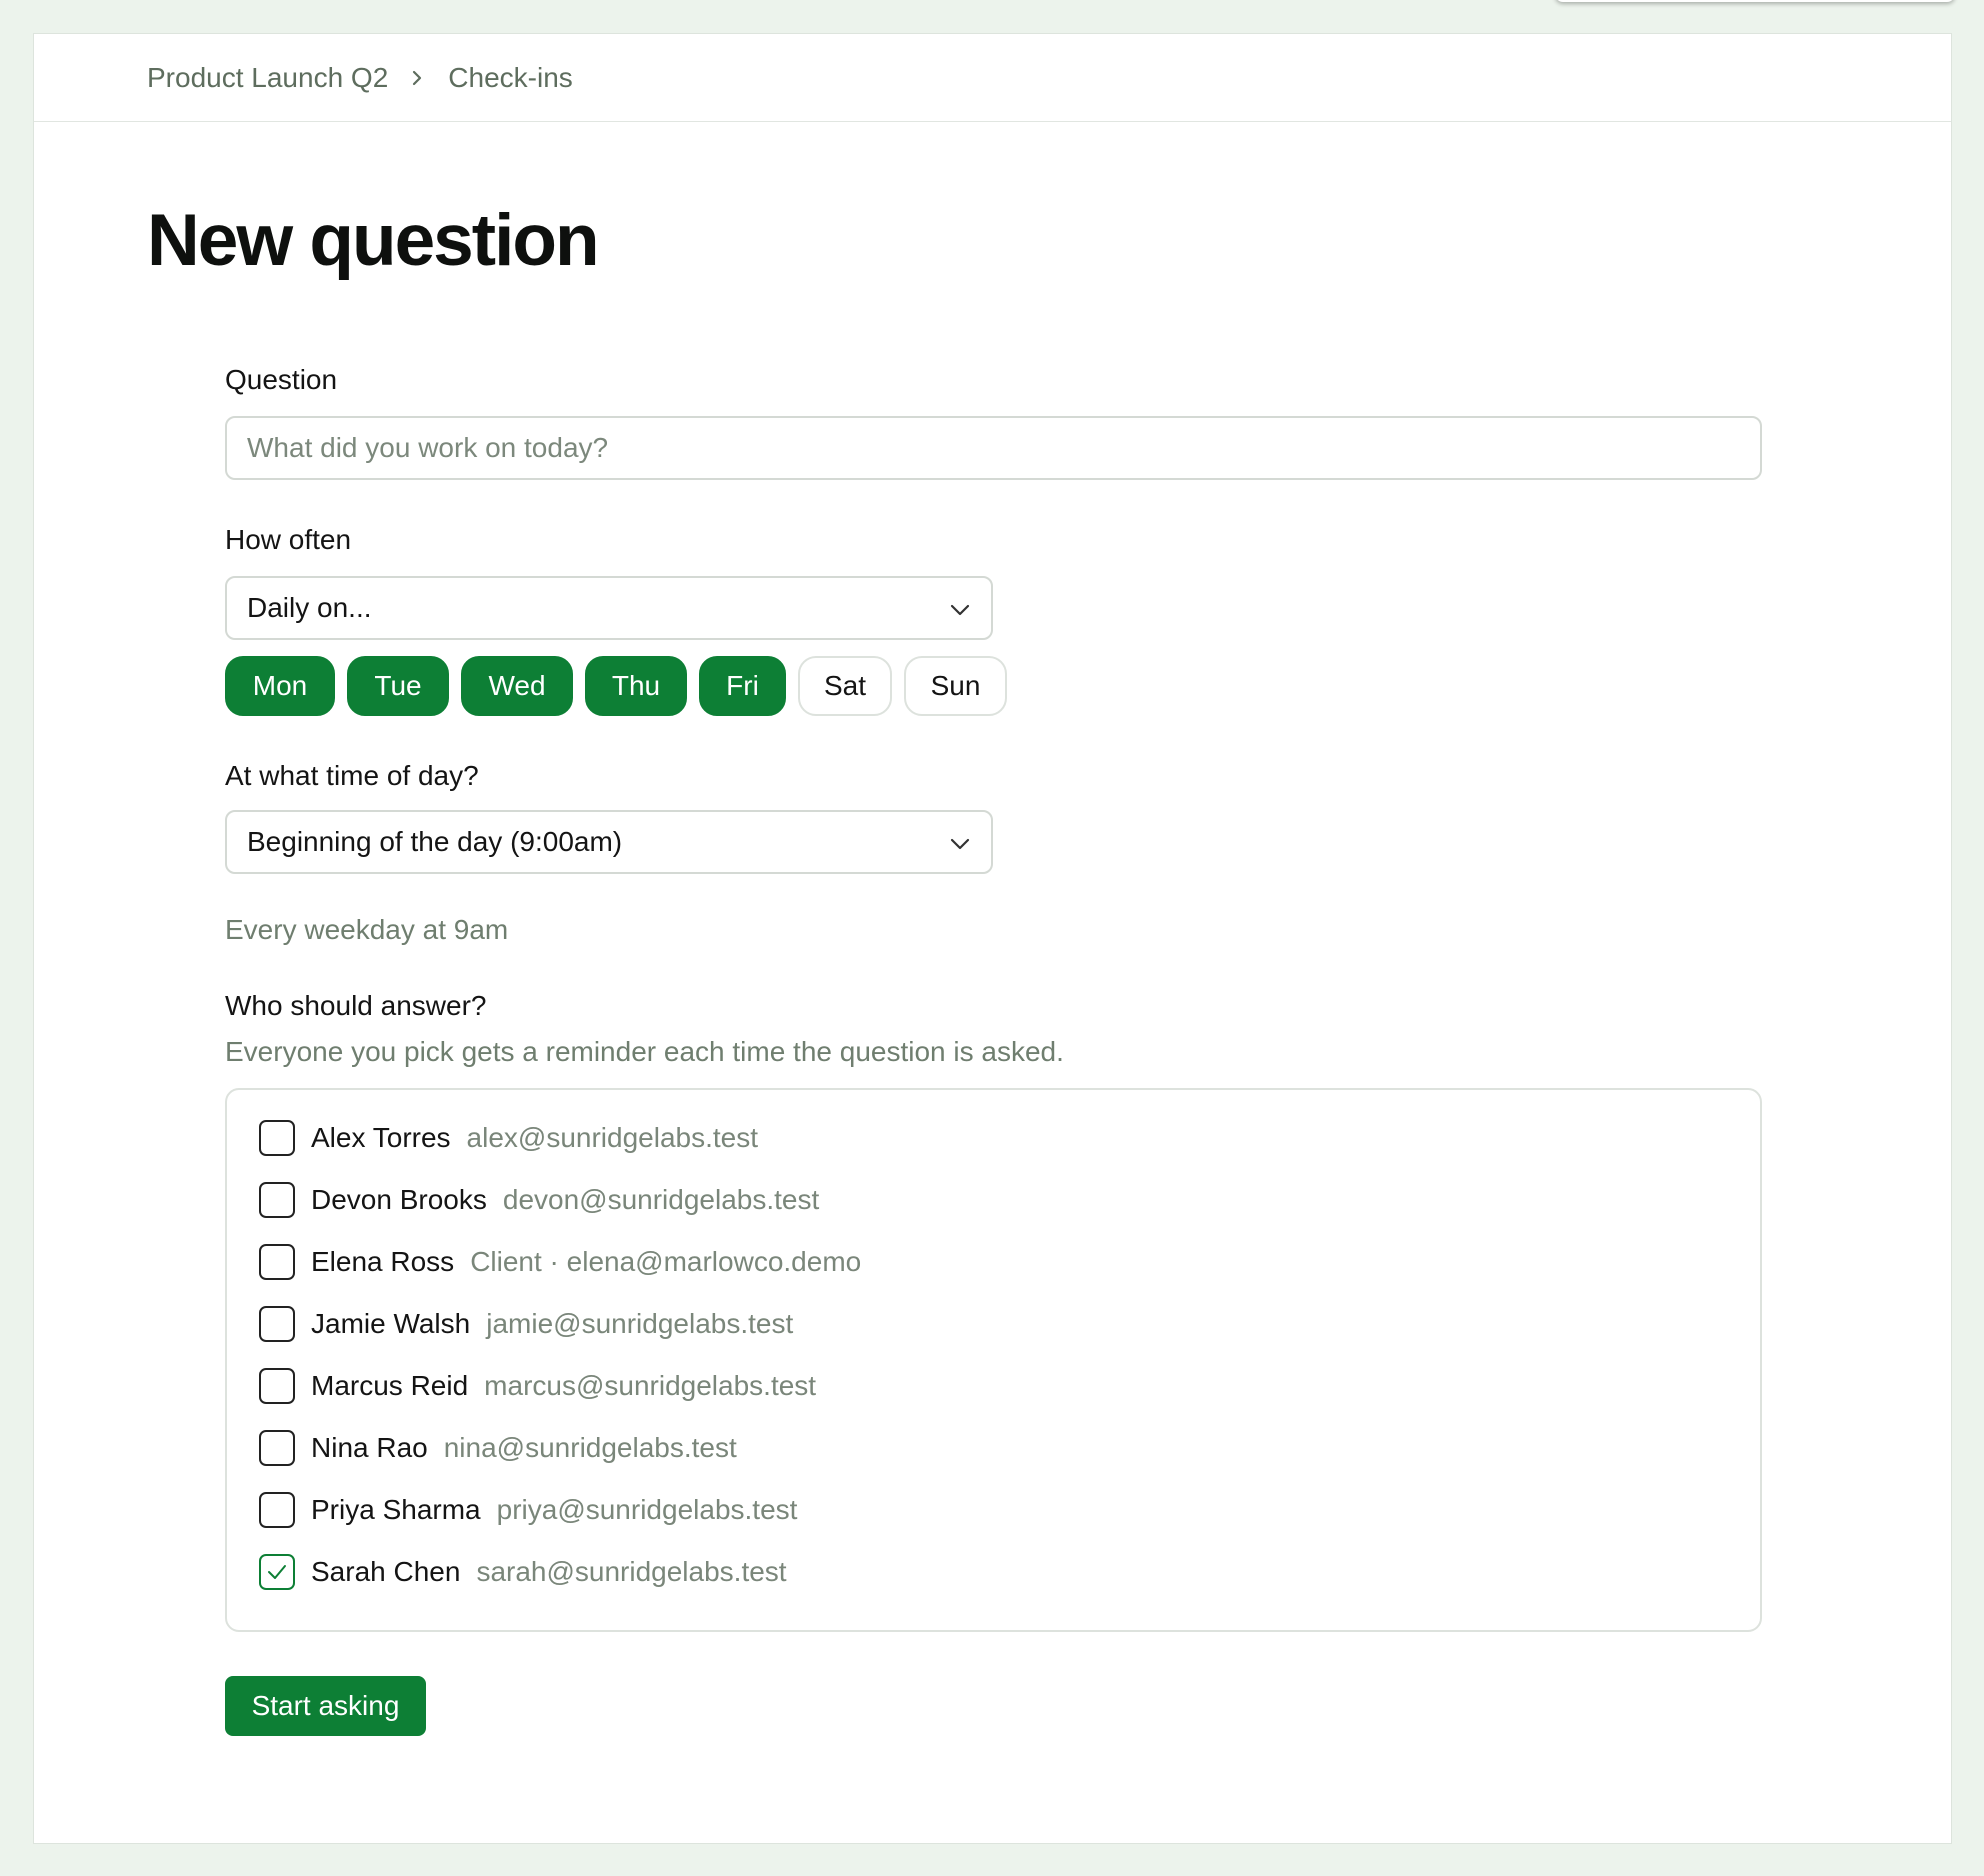  What do you see at coordinates (267, 78) in the screenshot?
I see `breadcrumb-project-link: Product Launch Q2` at bounding box center [267, 78].